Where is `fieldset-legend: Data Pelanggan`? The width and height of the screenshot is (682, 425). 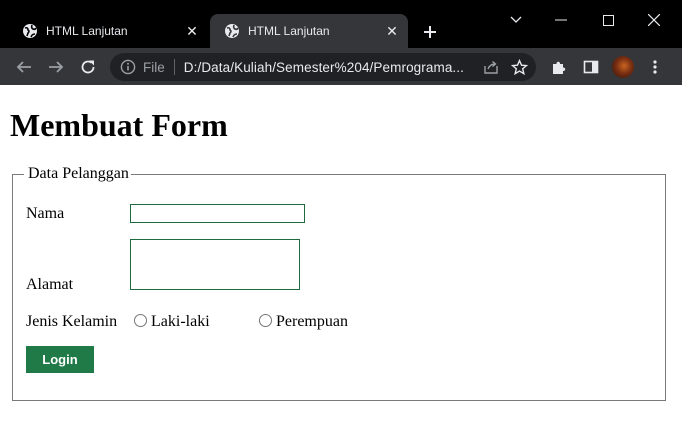 fieldset-legend: Data Pelanggan is located at coordinates (78, 173).